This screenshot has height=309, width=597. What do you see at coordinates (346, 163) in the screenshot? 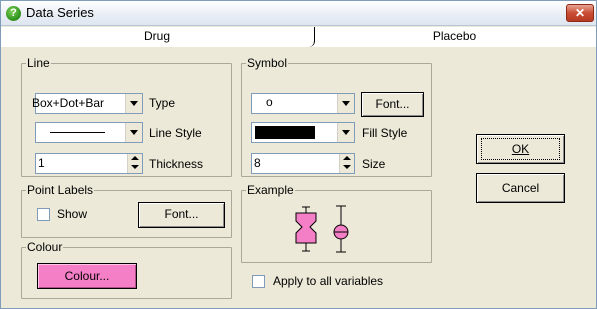
I see `size-spin-buttons` at bounding box center [346, 163].